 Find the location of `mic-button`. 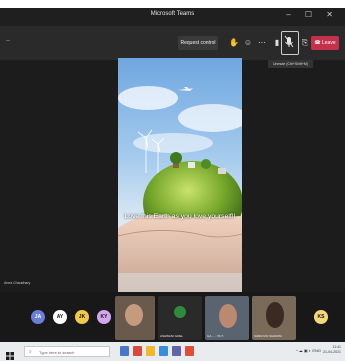

mic-button is located at coordinates (290, 43).